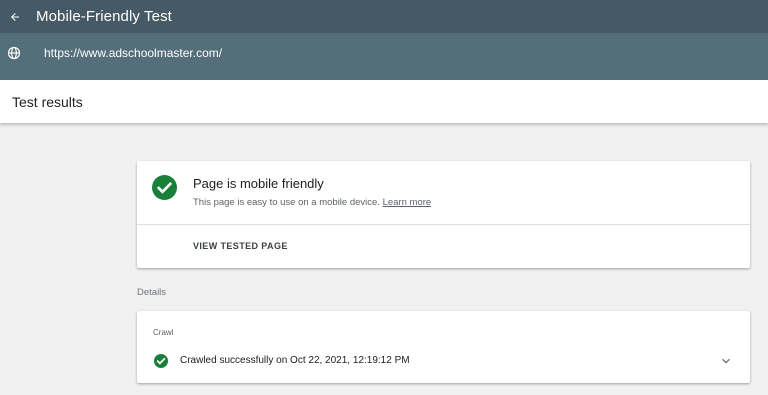 This screenshot has width=768, height=395. Describe the element at coordinates (384, 16) in the screenshot. I see `app-bar: Mobile-Friendly Test` at that location.